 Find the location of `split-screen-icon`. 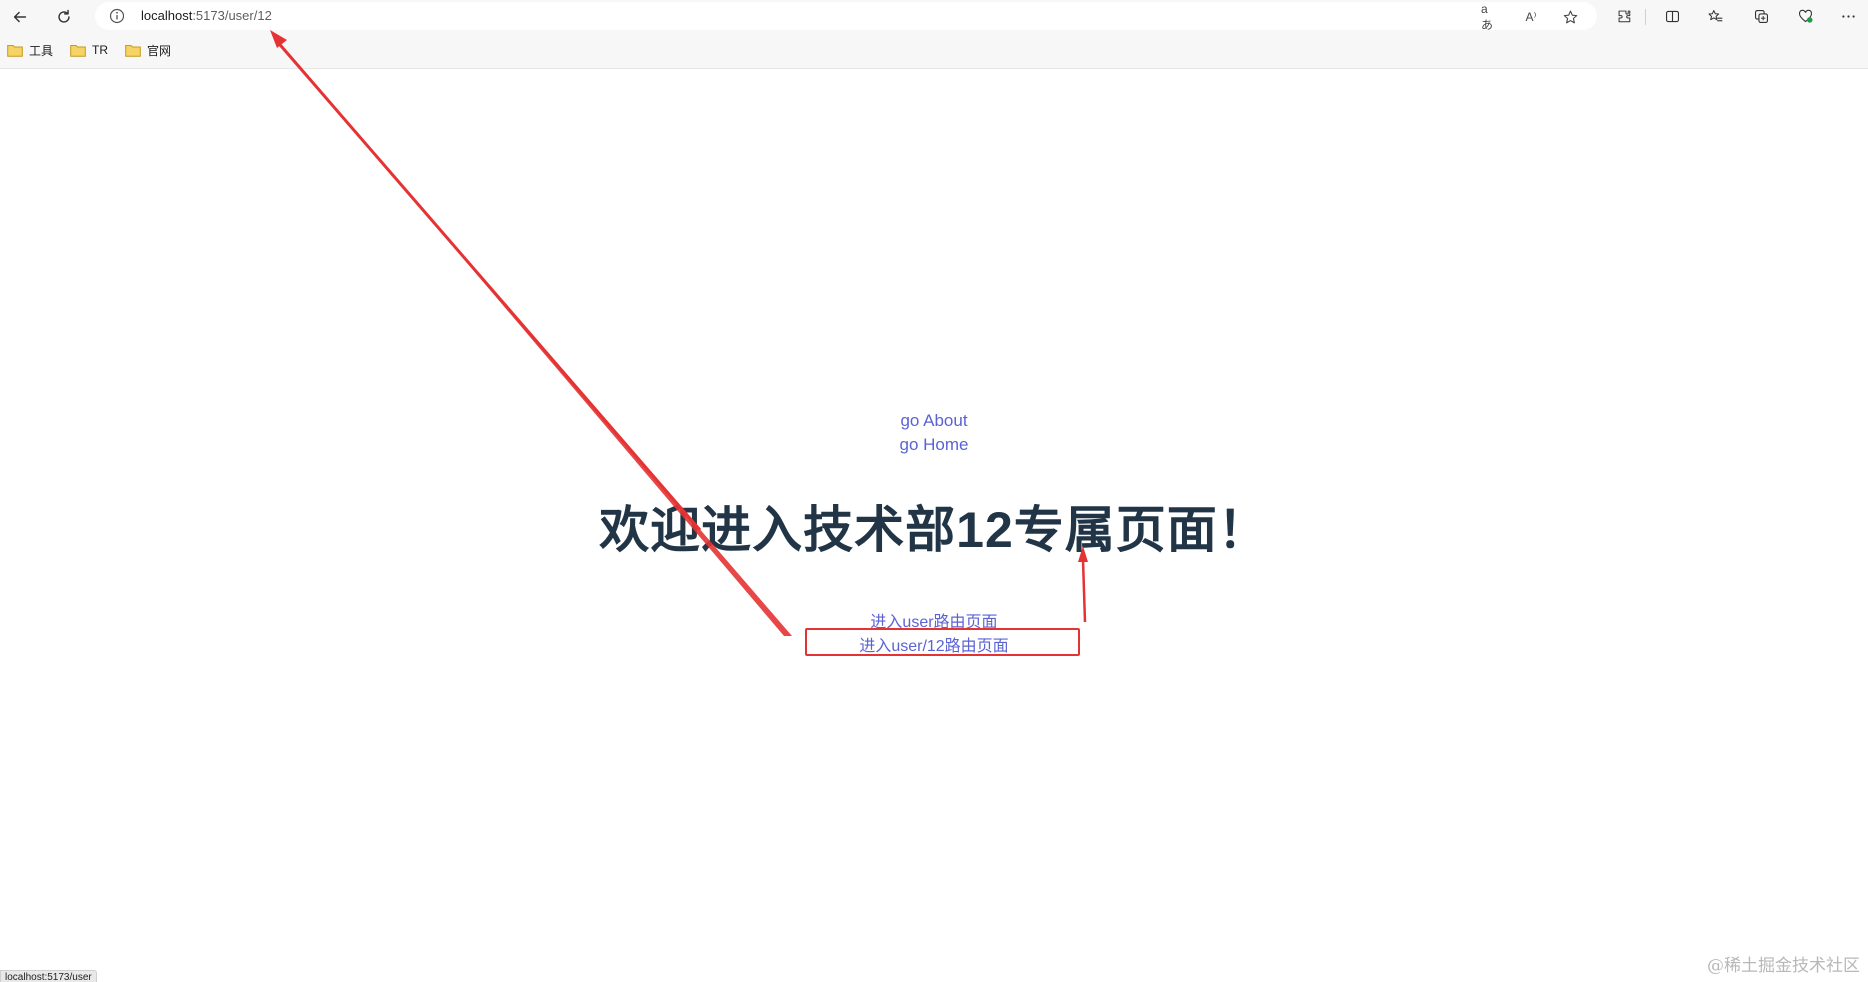

split-screen-icon is located at coordinates (1672, 16).